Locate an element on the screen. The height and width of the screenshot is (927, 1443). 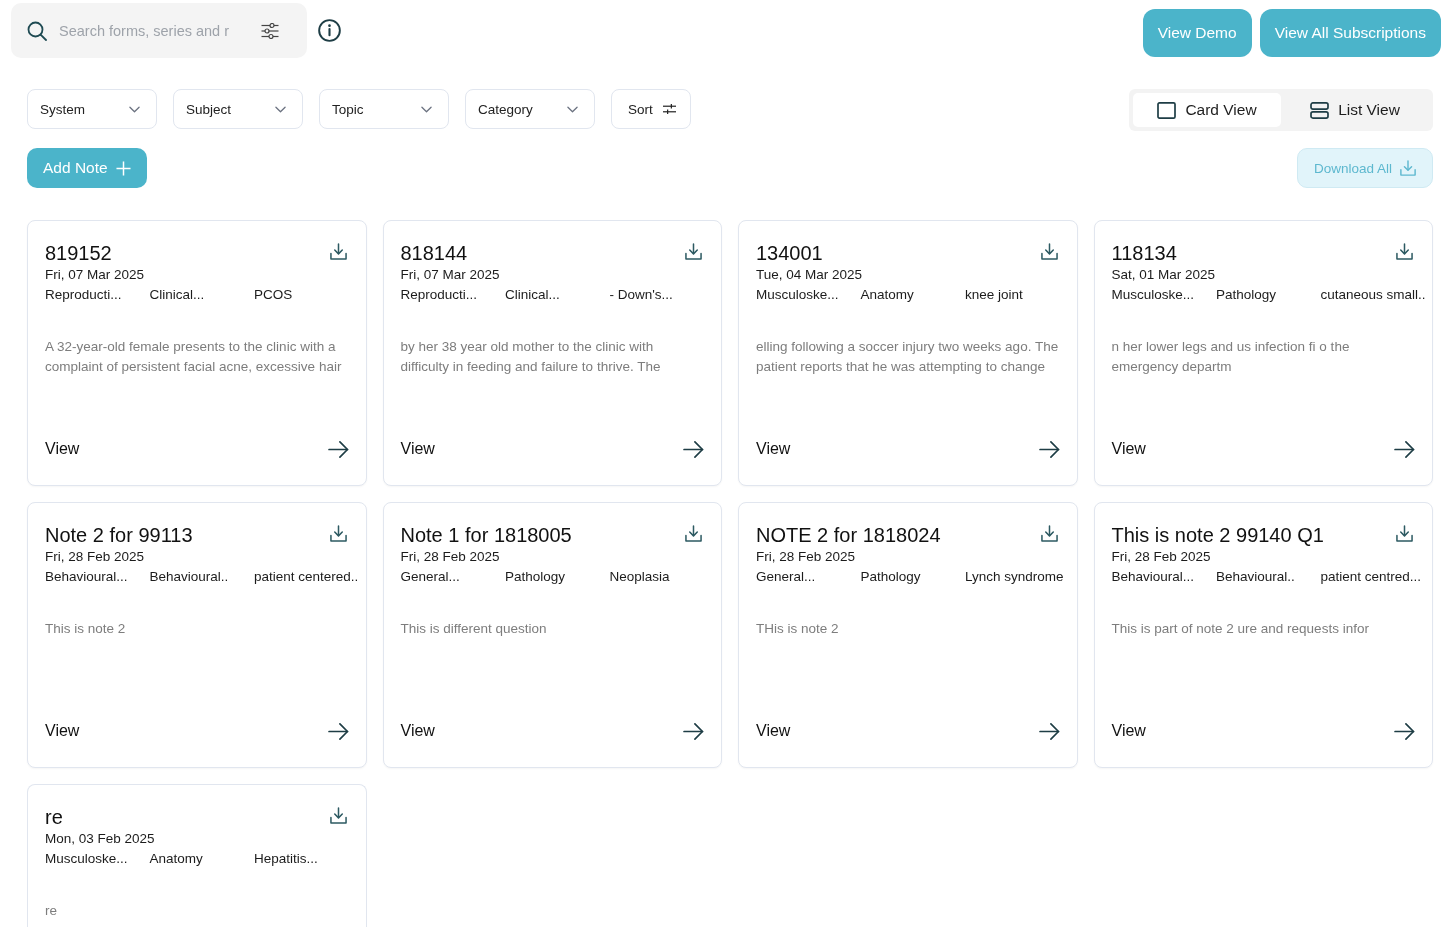
filter-dropdown: System is located at coordinates (92, 109).